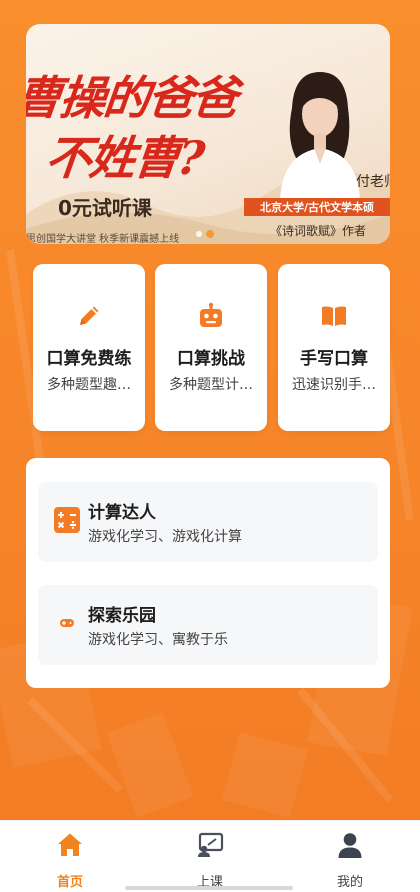 The width and height of the screenshot is (420, 892). I want to click on banner-headline-line2: 不姓曹?, so click(124, 158).